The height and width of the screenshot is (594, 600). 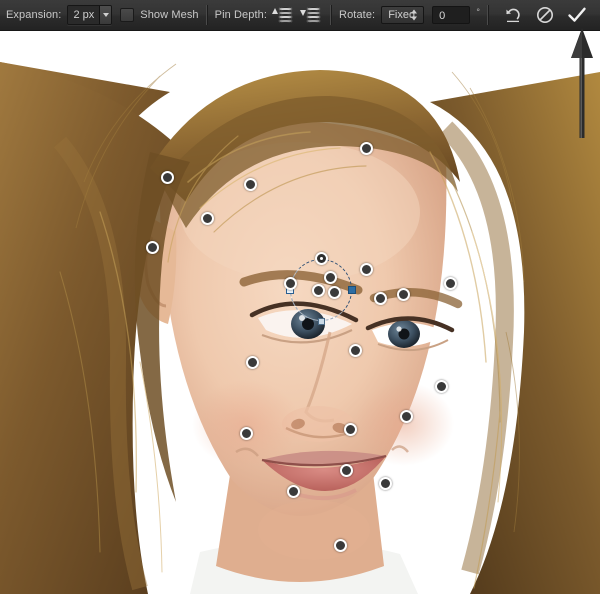 I want to click on degree-symbol: °, so click(x=478, y=12).